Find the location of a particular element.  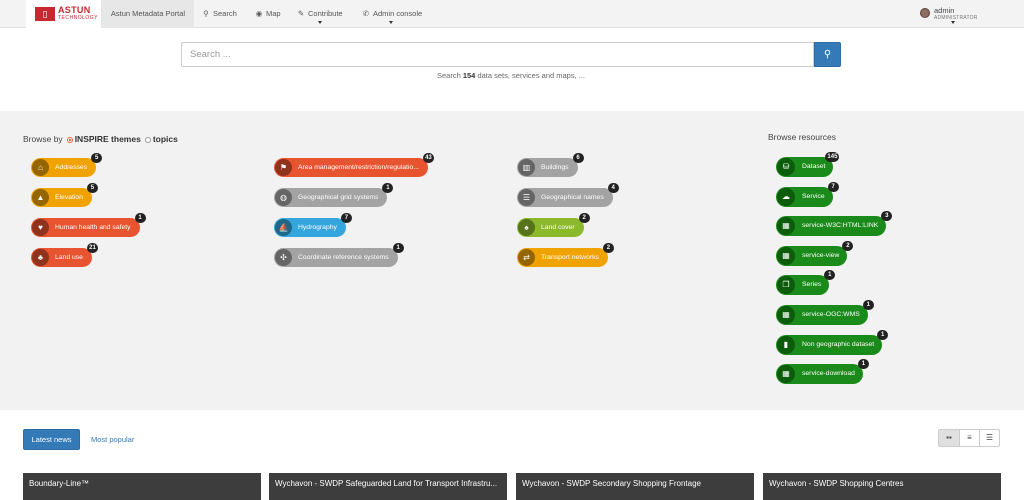

theme-label: Hydrography is located at coordinates (317, 227).